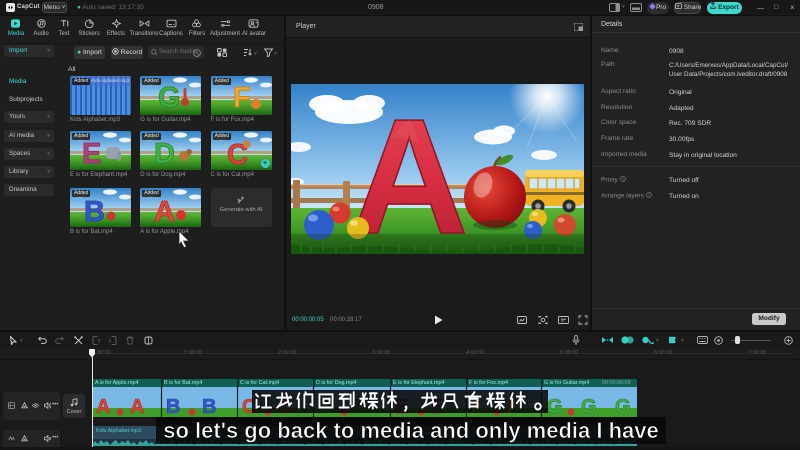 Image resolution: width=800 pixels, height=450 pixels. I want to click on svg-text: B, so click(94, 211).